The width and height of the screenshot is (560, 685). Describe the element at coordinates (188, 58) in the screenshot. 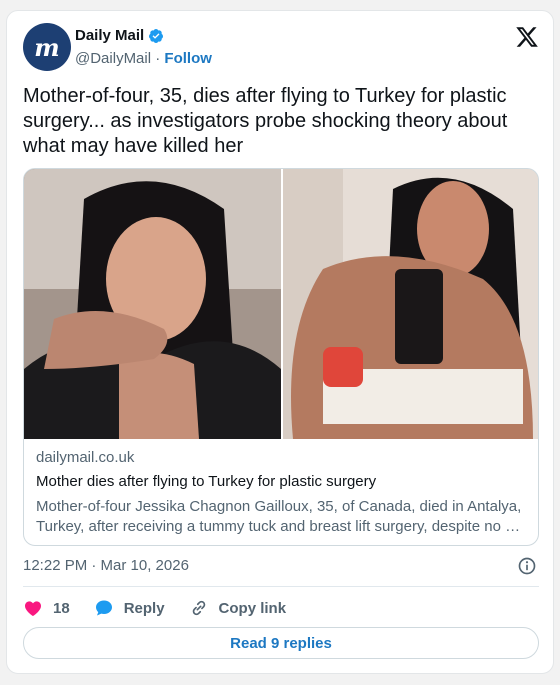

I see `follow-button: Follow` at that location.